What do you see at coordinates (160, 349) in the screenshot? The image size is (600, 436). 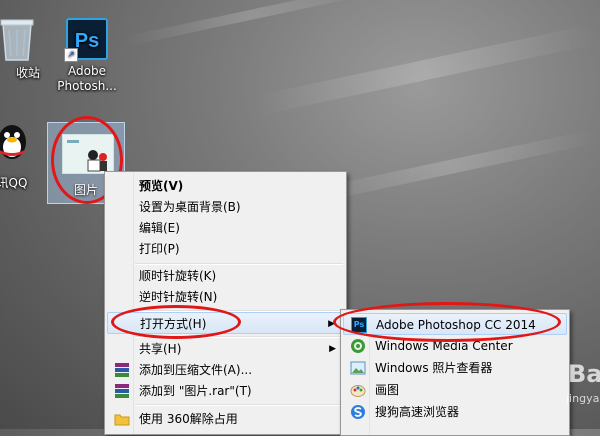 I see `menu-item-label: 共享(H)` at bounding box center [160, 349].